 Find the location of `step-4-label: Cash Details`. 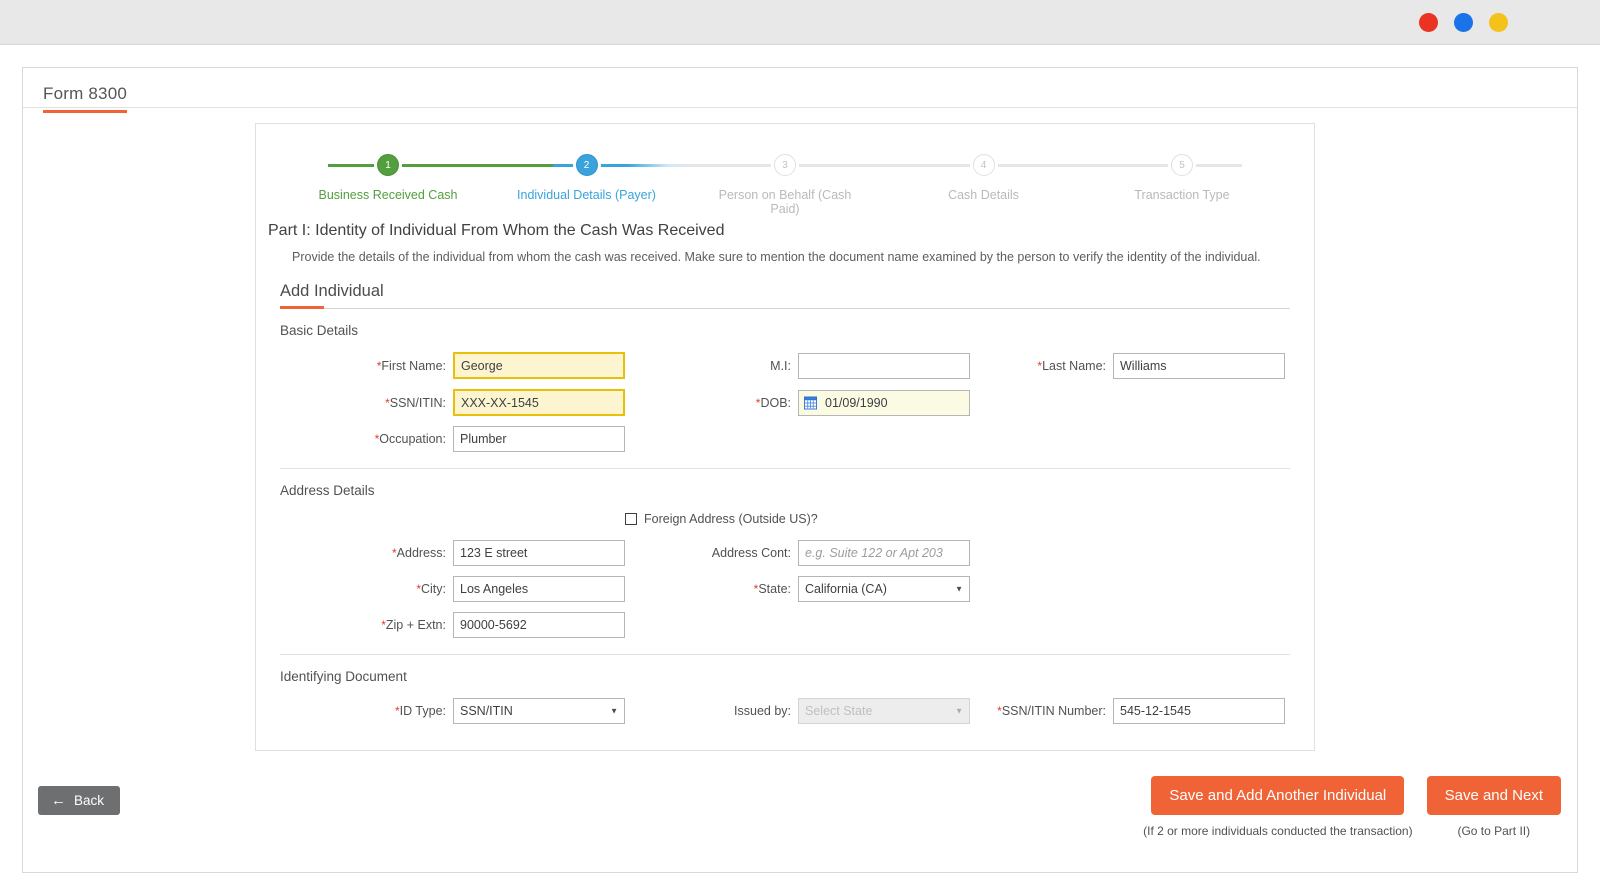

step-4-label: Cash Details is located at coordinates (983, 195).